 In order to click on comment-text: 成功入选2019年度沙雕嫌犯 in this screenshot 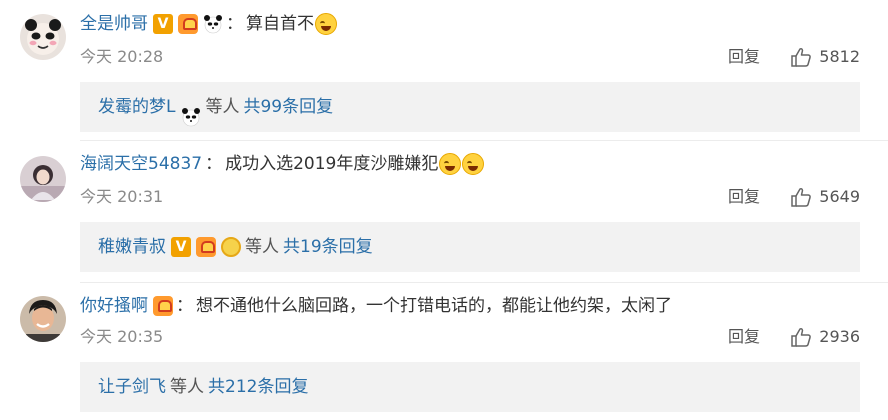, I will do `click(332, 164)`.